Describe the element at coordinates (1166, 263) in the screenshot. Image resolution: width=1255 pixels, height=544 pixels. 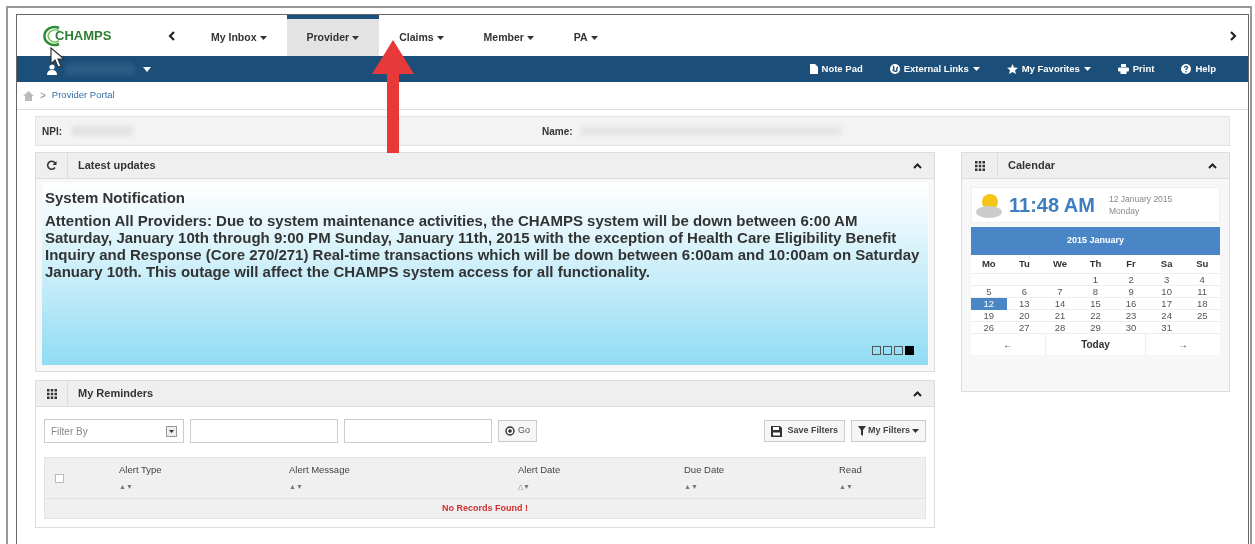
I see `weekday-header: Sa` at that location.